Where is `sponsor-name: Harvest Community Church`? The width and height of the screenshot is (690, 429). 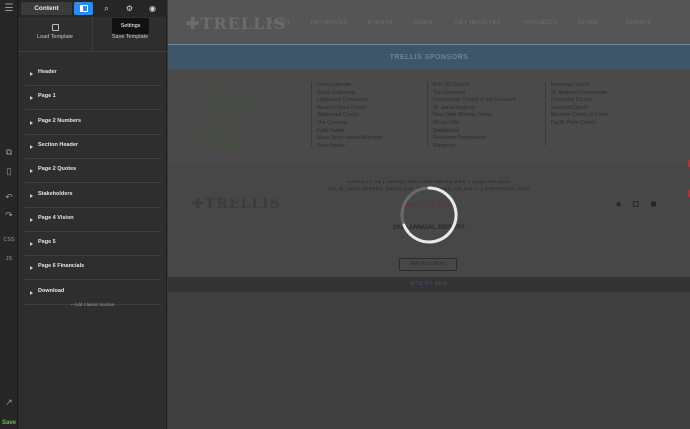 sponsor-name: Harvest Community Church is located at coordinates (230, 147).